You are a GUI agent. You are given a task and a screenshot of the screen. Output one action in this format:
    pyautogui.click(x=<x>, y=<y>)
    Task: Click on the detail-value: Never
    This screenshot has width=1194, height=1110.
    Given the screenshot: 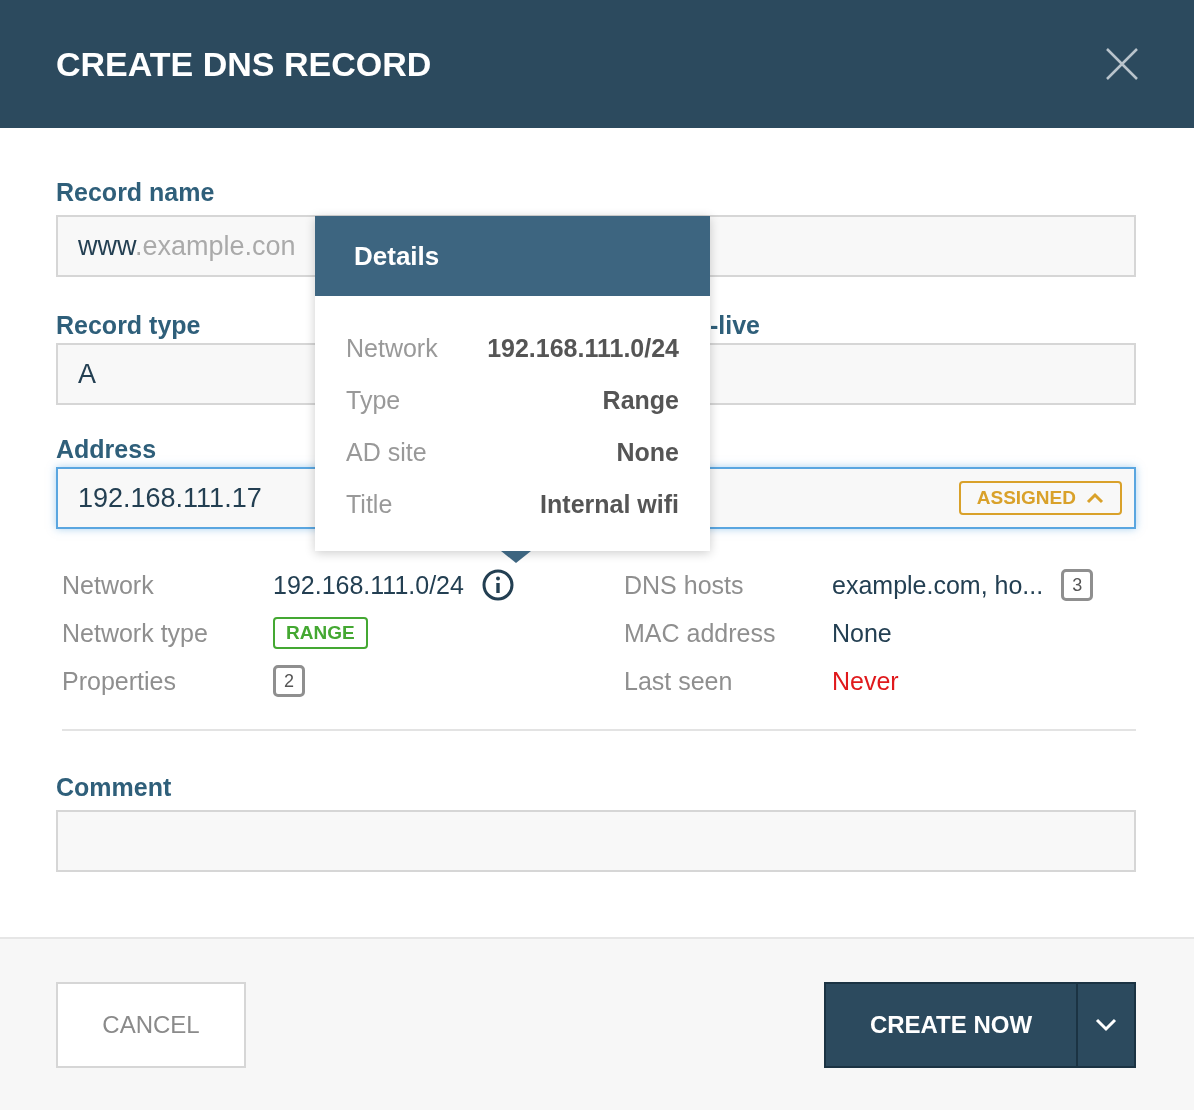 What is the action you would take?
    pyautogui.click(x=865, y=681)
    